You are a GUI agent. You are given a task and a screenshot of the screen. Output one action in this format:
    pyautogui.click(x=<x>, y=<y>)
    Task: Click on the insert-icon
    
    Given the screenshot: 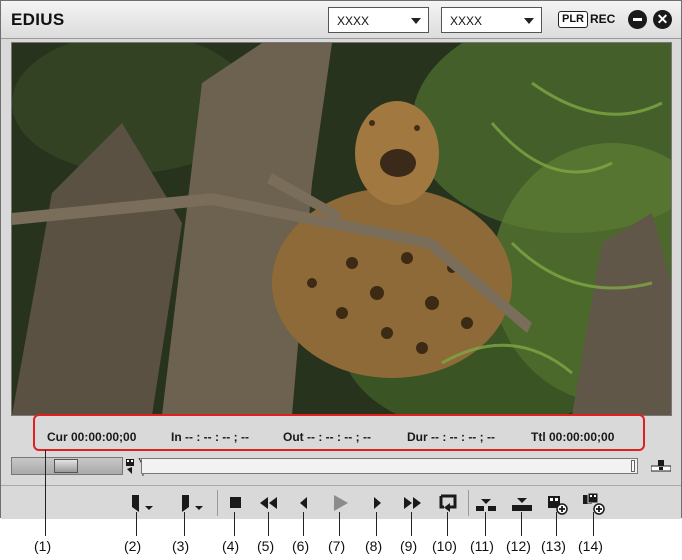 What is the action you would take?
    pyautogui.click(x=486, y=505)
    